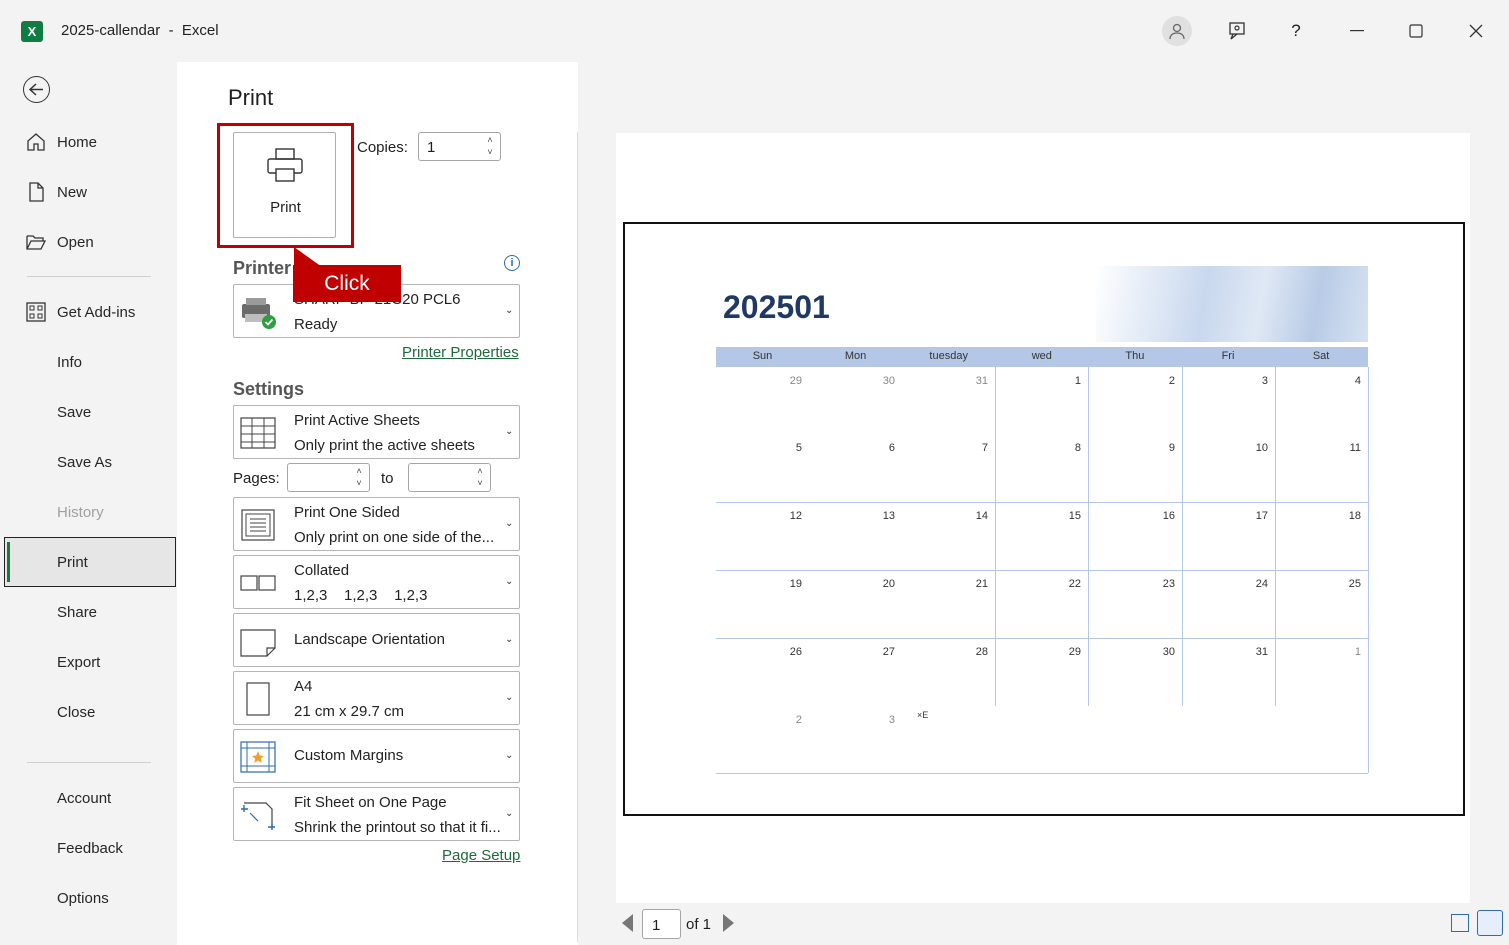  I want to click on pages-to-input: ˄ ˅, so click(449, 477).